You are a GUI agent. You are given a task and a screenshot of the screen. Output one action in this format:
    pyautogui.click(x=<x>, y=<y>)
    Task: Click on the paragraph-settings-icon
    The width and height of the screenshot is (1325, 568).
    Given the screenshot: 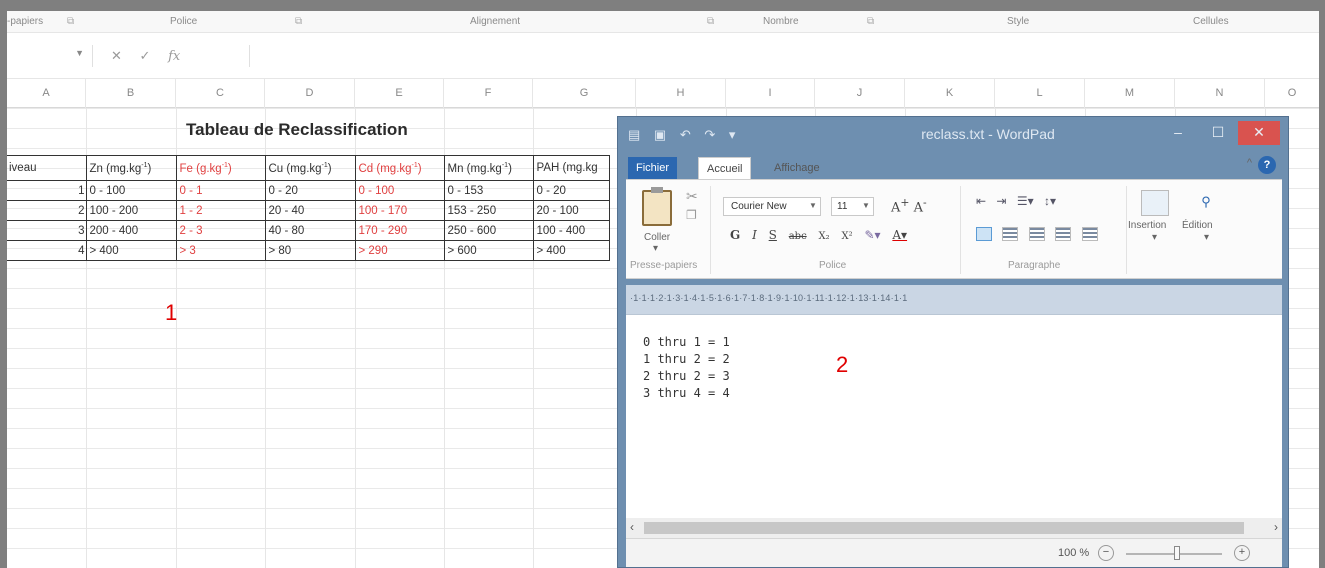 What is the action you would take?
    pyautogui.click(x=1089, y=234)
    